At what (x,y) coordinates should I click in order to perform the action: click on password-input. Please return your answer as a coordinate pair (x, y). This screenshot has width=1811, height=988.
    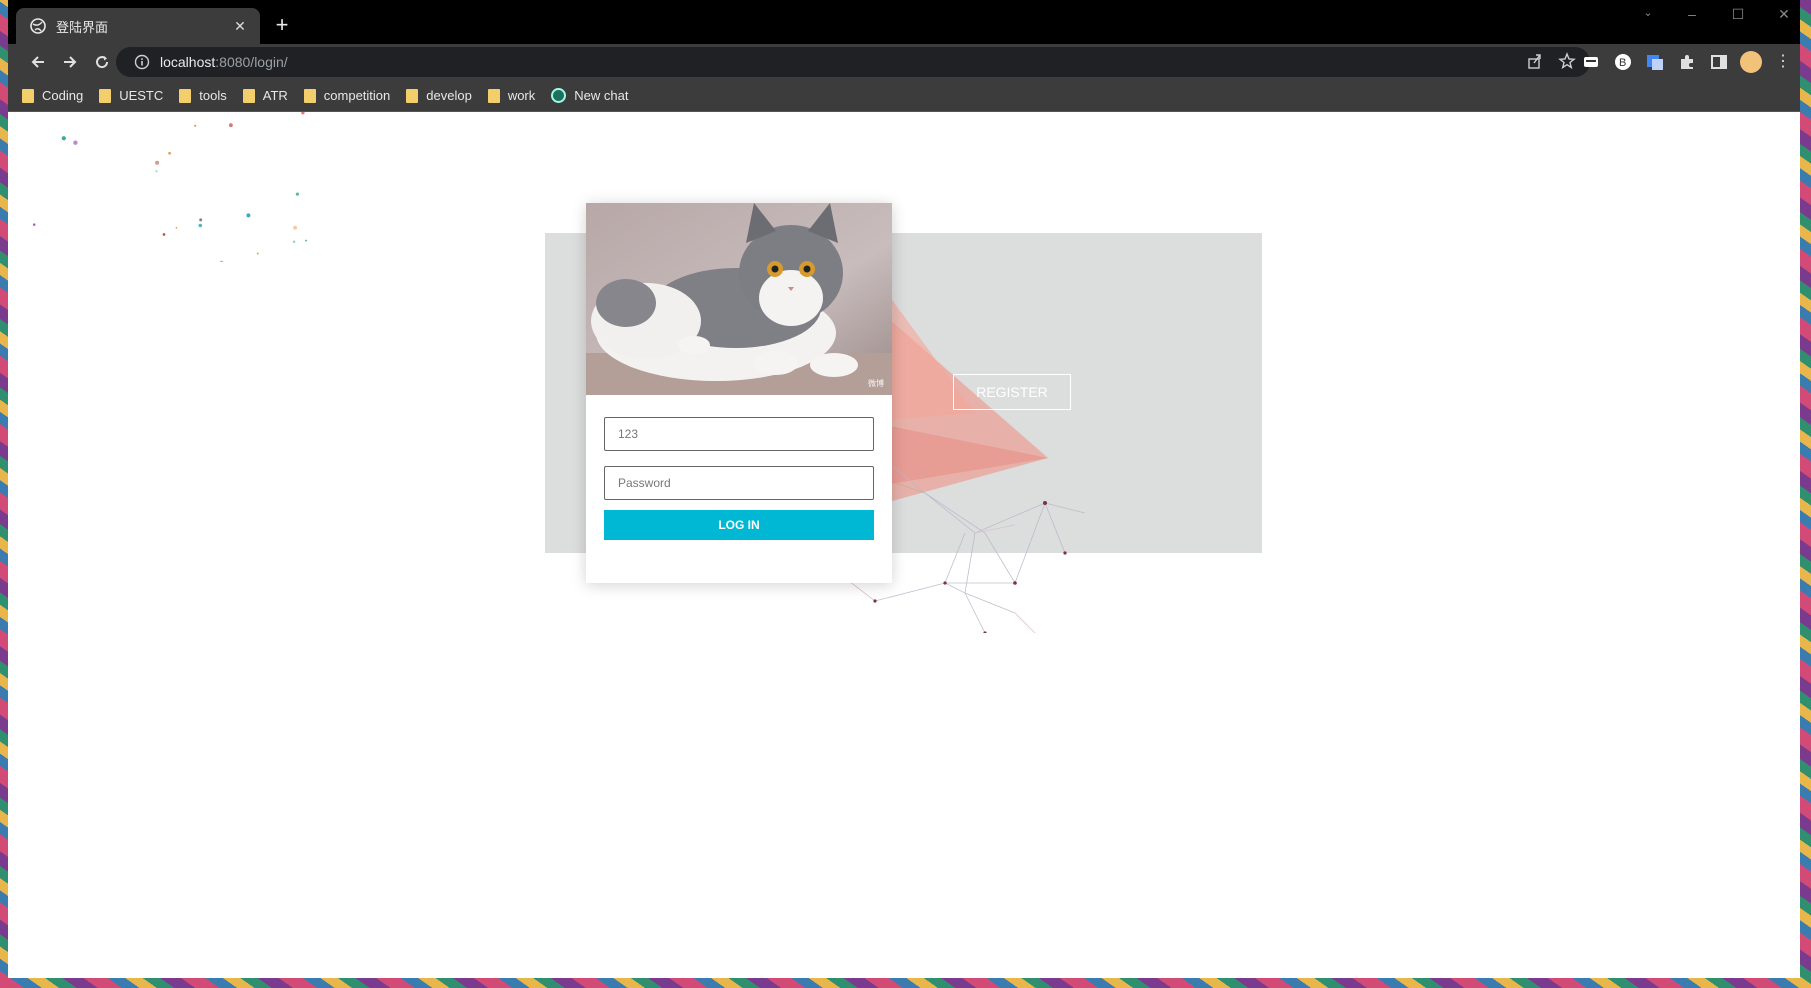
    Looking at the image, I should click on (739, 483).